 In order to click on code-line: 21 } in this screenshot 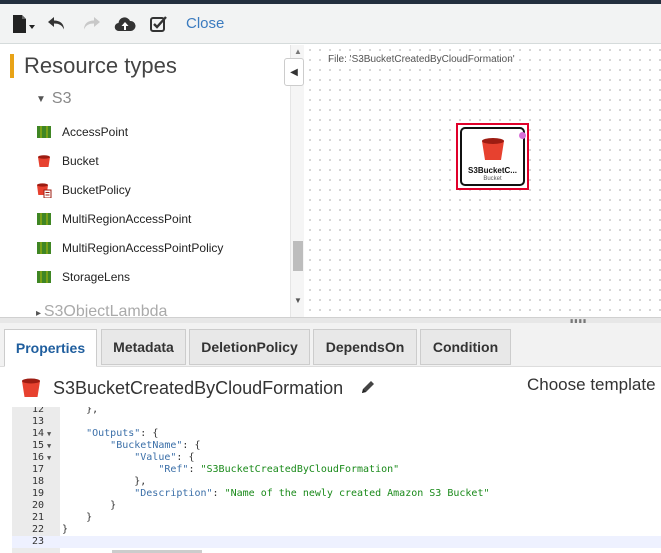, I will do `click(336, 518)`.